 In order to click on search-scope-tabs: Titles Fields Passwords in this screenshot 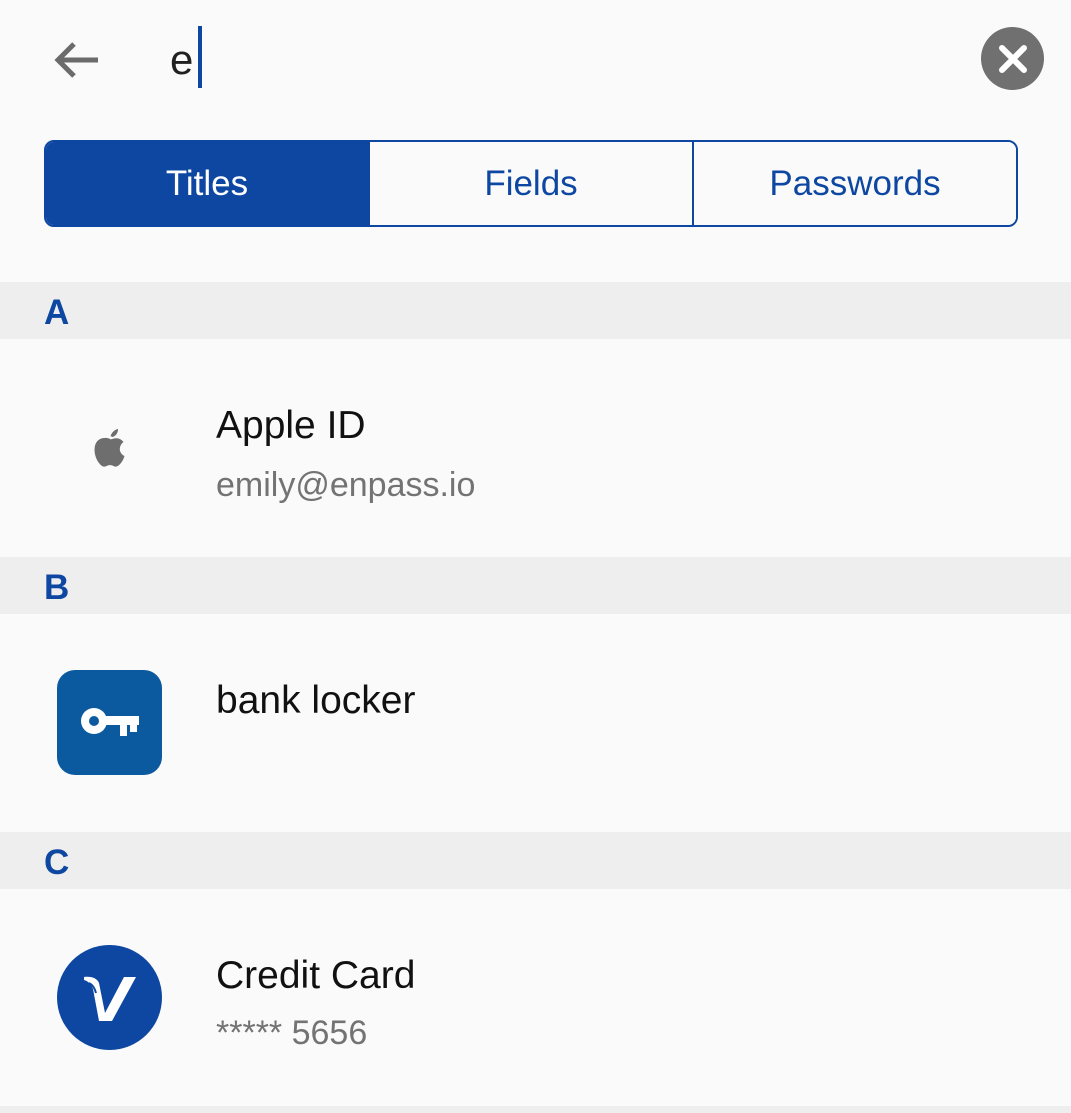, I will do `click(531, 183)`.